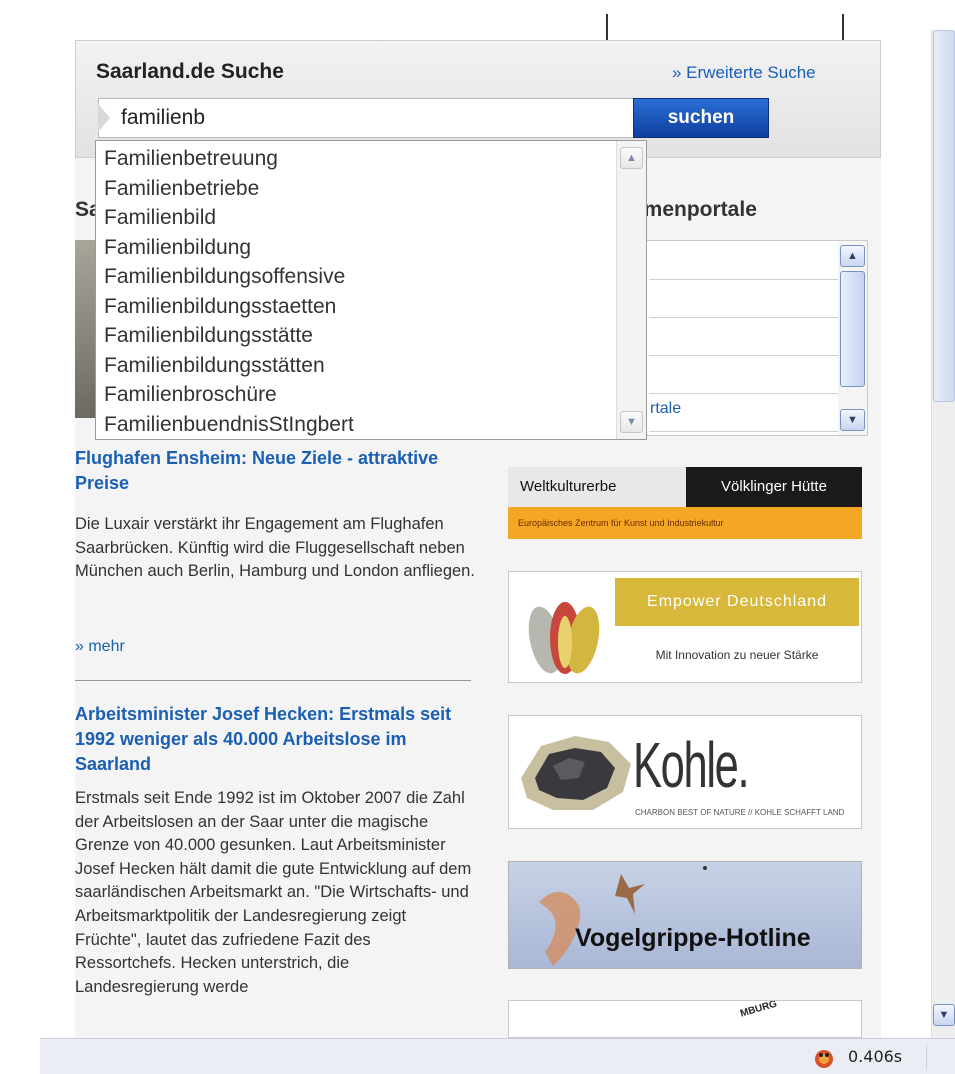 This screenshot has height=1074, width=955. I want to click on browser-scrollbar: ▼, so click(943, 534).